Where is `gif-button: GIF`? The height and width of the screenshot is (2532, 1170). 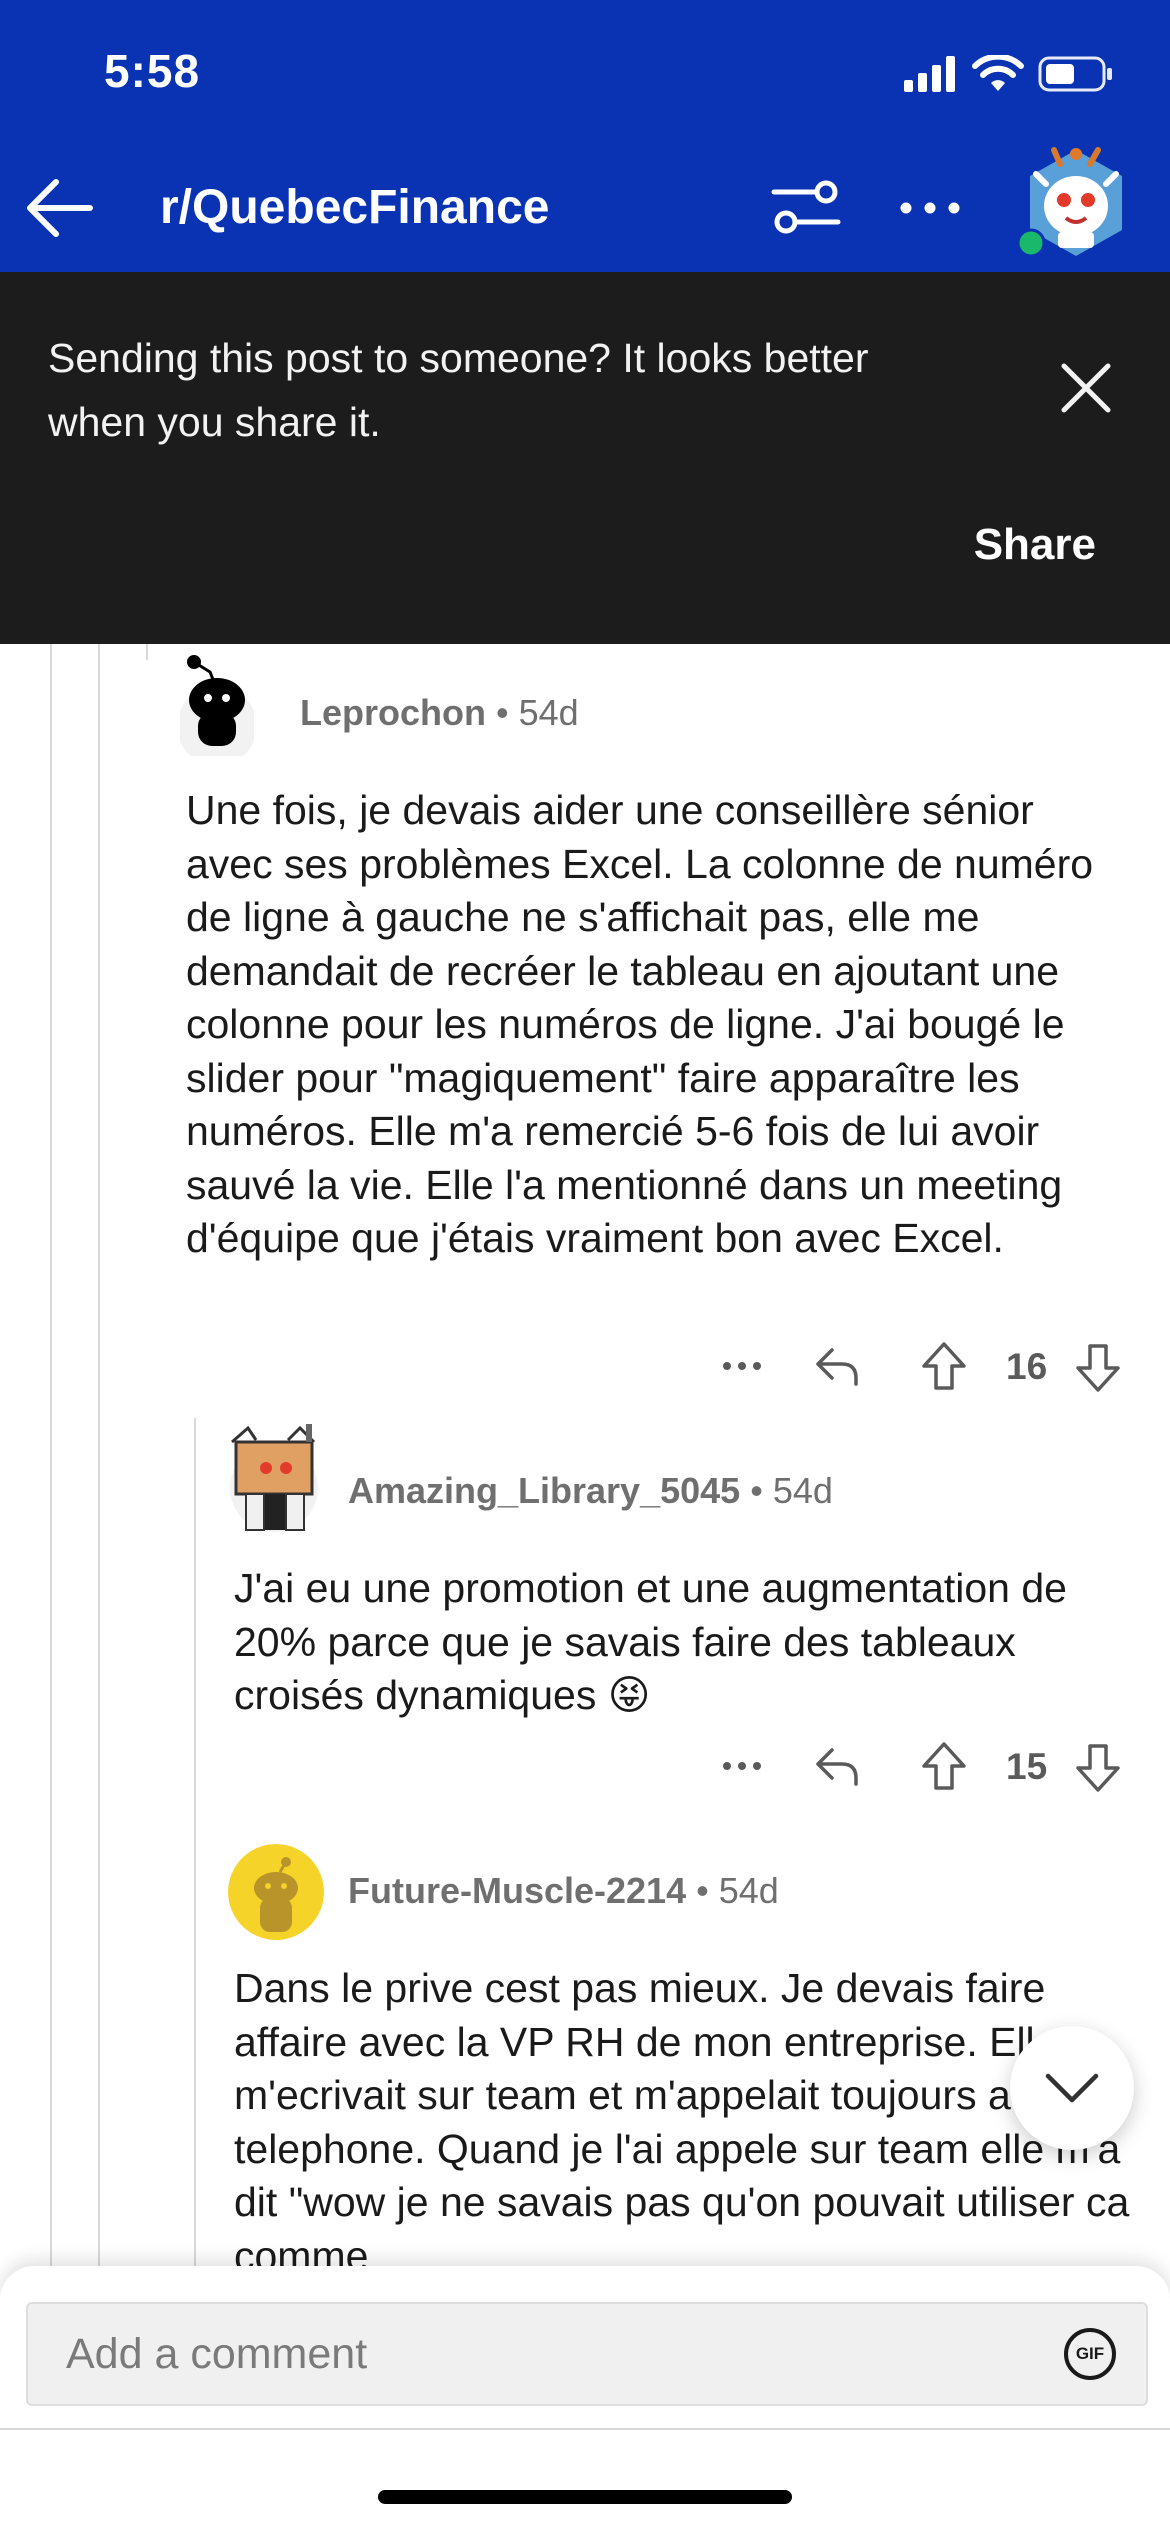 gif-button: GIF is located at coordinates (1090, 2354).